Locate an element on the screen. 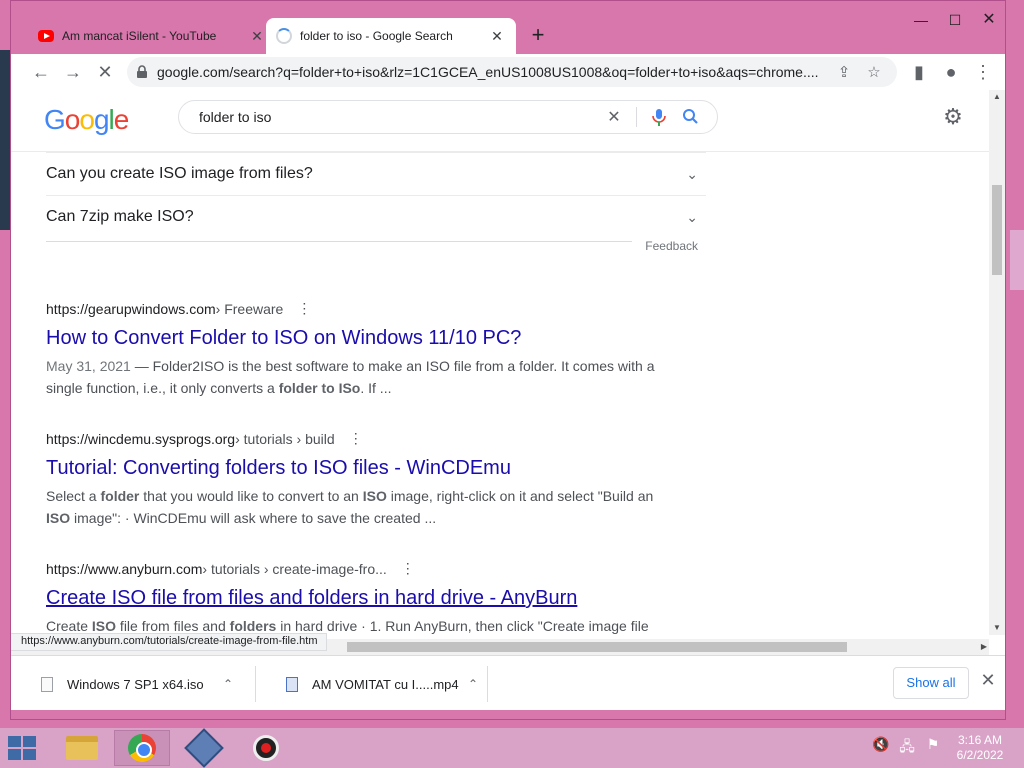 The image size is (1024, 768). start-button is located at coordinates (23, 748).